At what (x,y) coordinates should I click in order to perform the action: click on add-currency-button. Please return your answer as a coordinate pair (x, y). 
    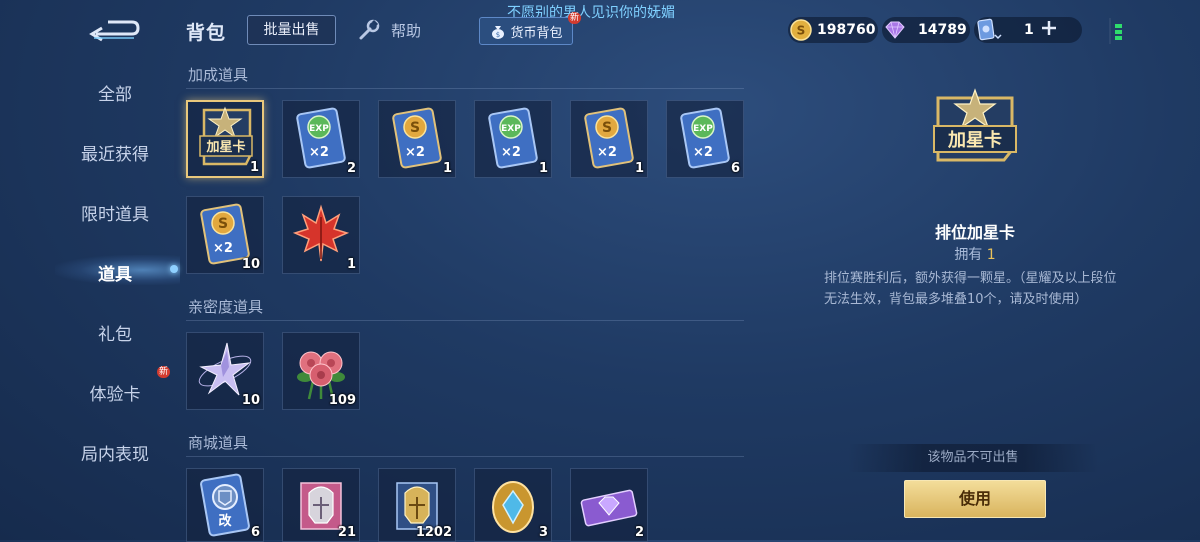
    Looking at the image, I should click on (1049, 30).